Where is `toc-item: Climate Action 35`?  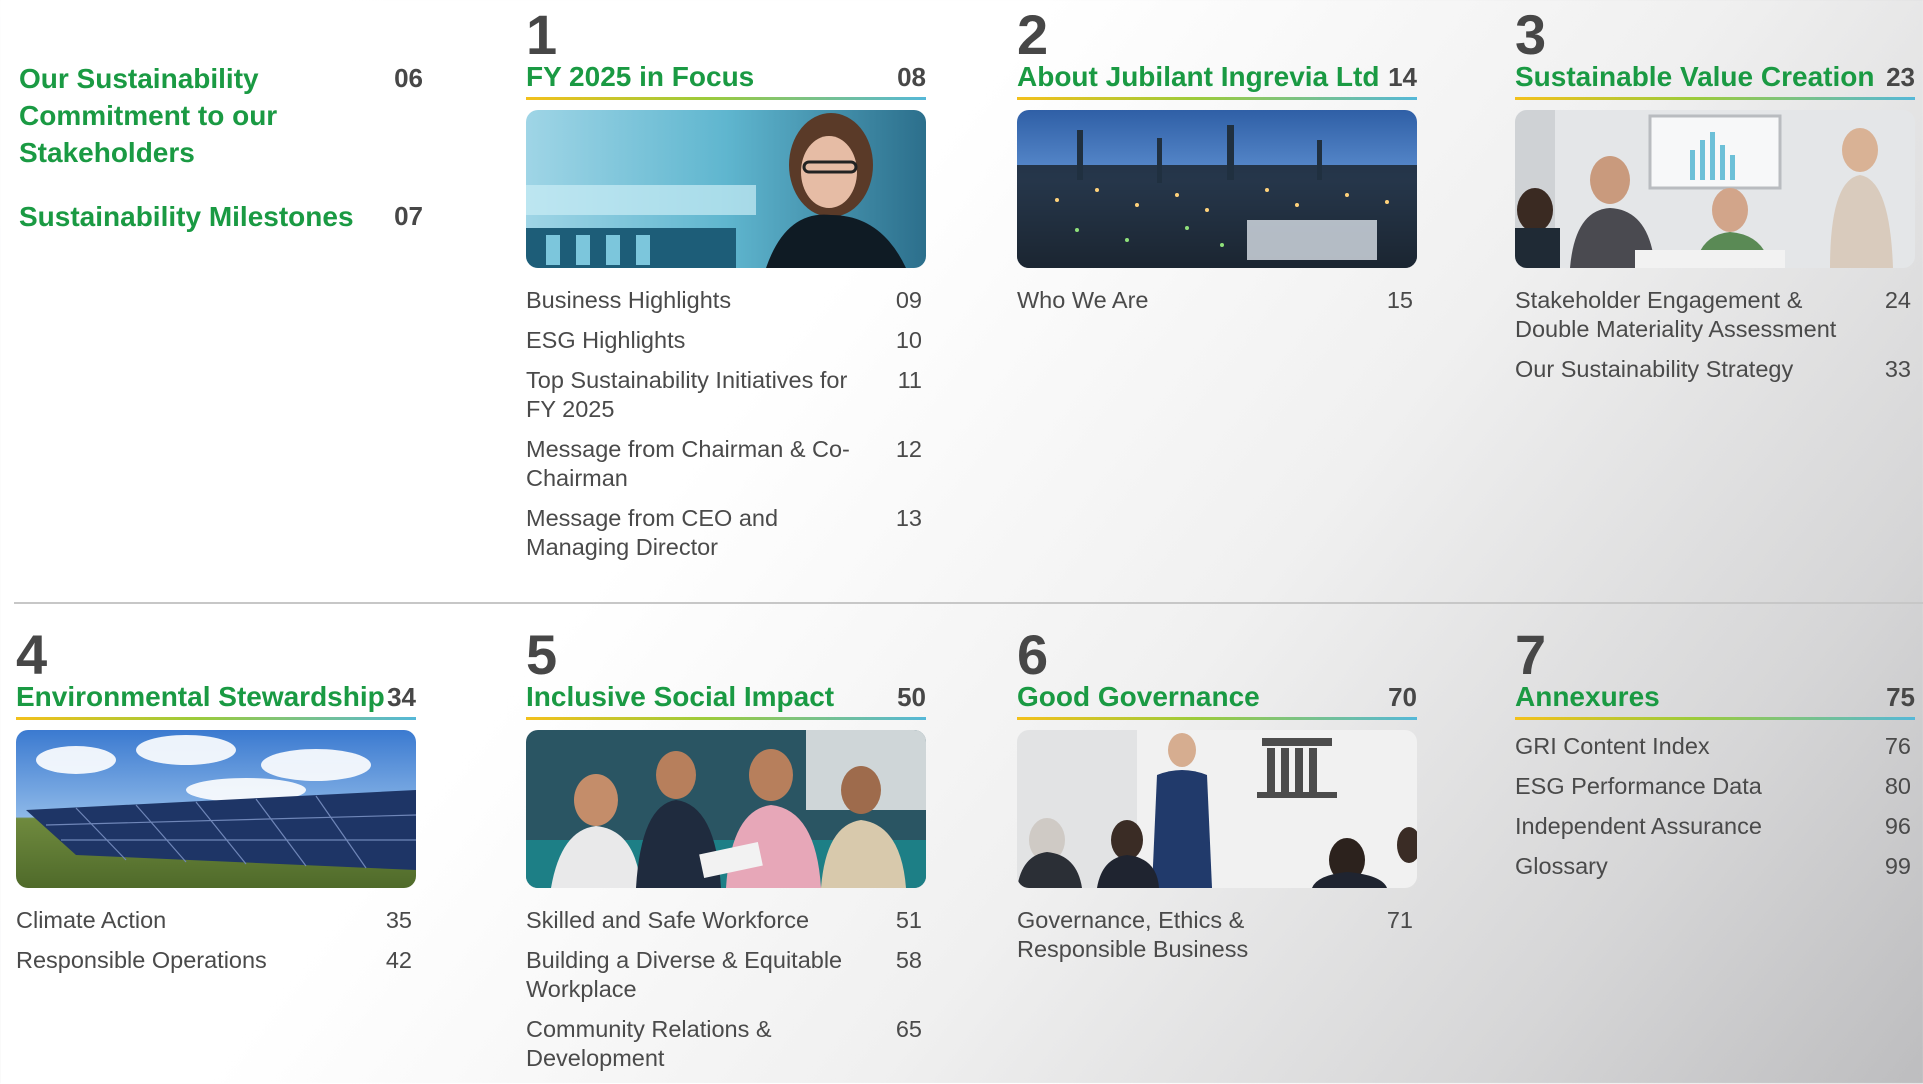 toc-item: Climate Action 35 is located at coordinates (216, 920).